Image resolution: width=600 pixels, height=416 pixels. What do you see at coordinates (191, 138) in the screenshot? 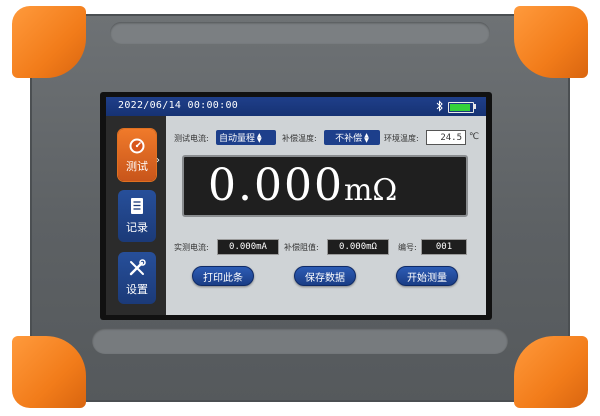
I see `current-label: 测试电流:` at bounding box center [191, 138].